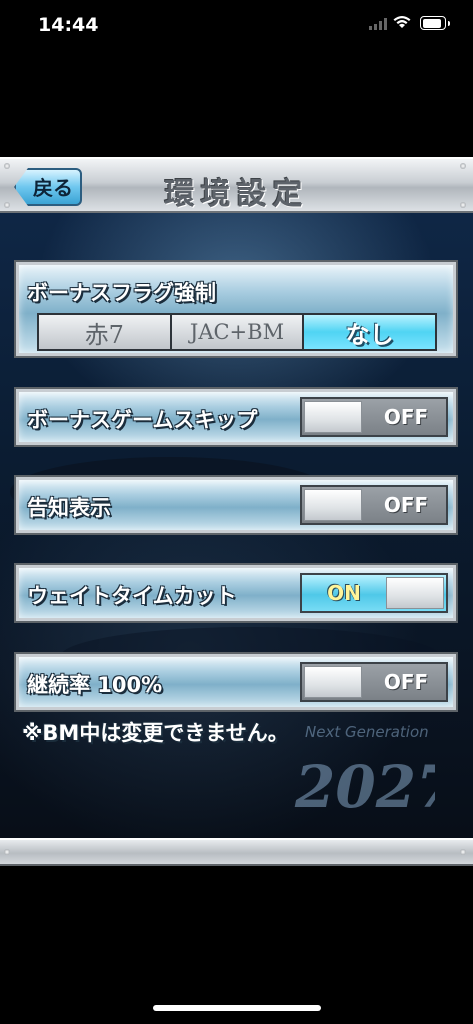 The image size is (473, 1024). What do you see at coordinates (236, 682) in the screenshot?
I see `continue-rate-panel: 継続率 100% OFF` at bounding box center [236, 682].